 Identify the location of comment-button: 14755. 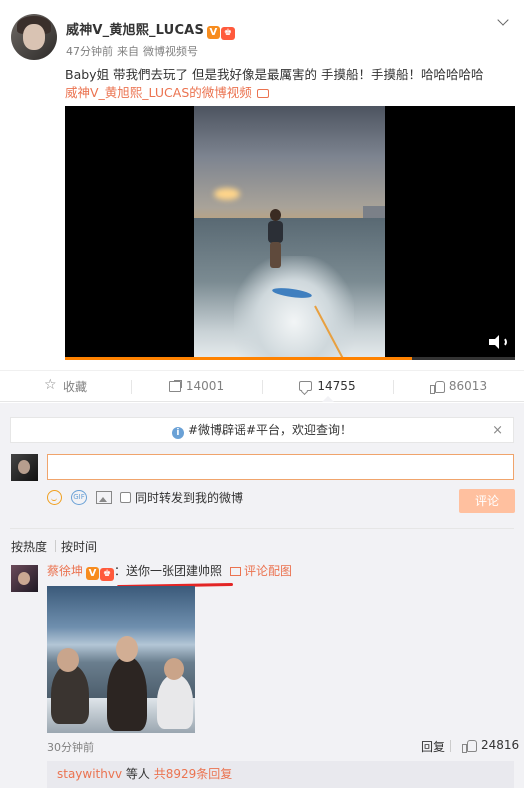
(327, 386).